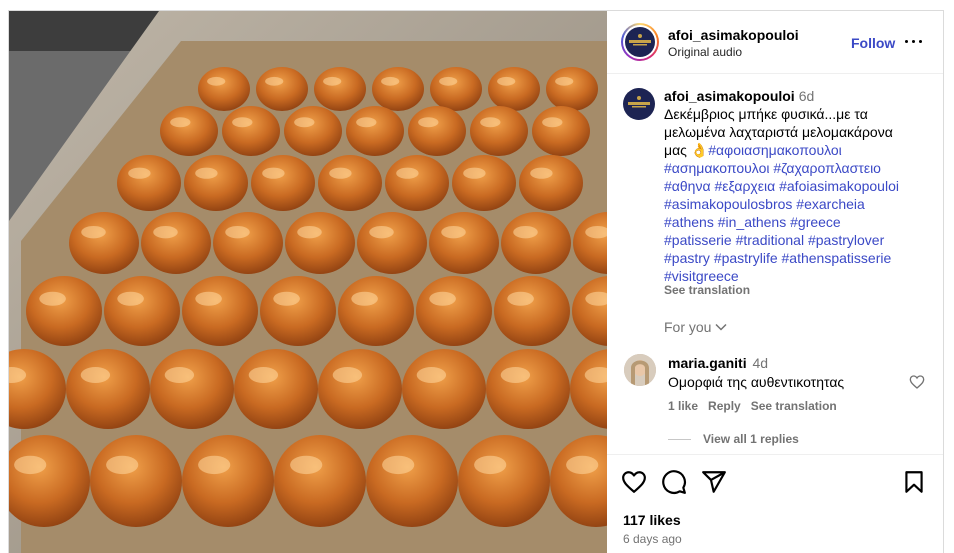 Image resolution: width=954 pixels, height=553 pixels. Describe the element at coordinates (778, 132) in the screenshot. I see `caption-text-line: μελωμένα λαχταριστά μελομακάρονα` at that location.